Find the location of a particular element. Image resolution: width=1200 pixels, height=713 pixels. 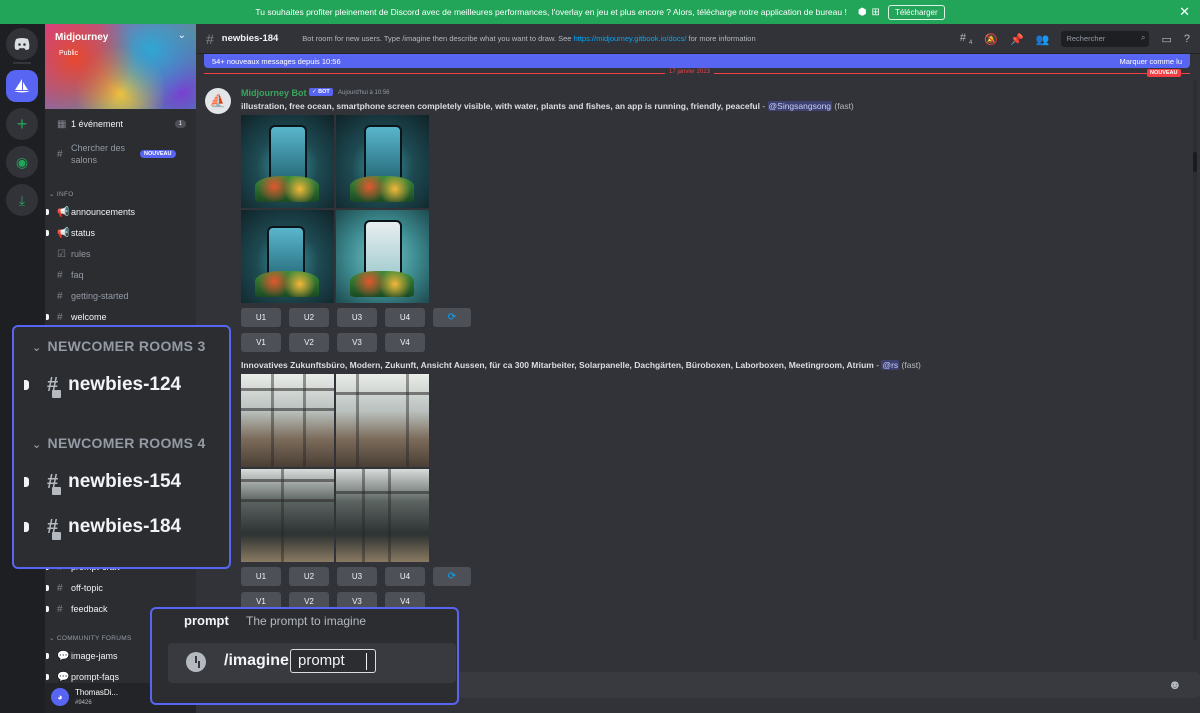

sidebar-item-getting-started: # getting-started is located at coordinates (120, 296).